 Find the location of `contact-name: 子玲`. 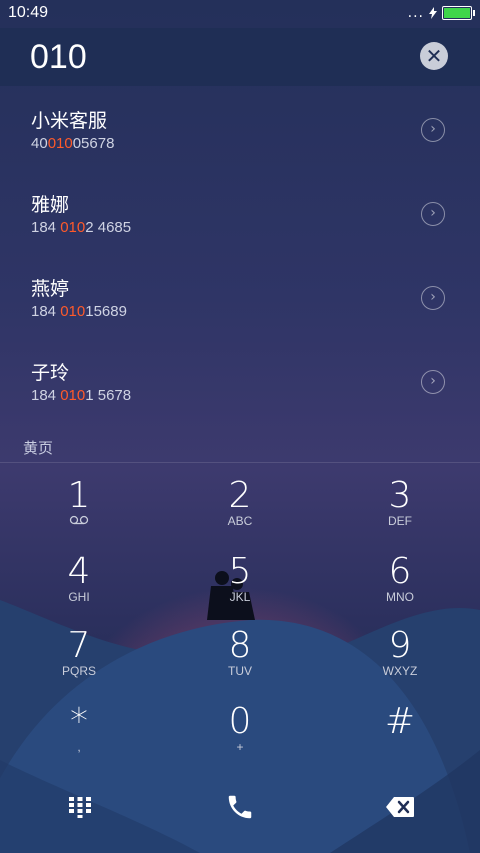

contact-name: 子玲 is located at coordinates (50, 373).